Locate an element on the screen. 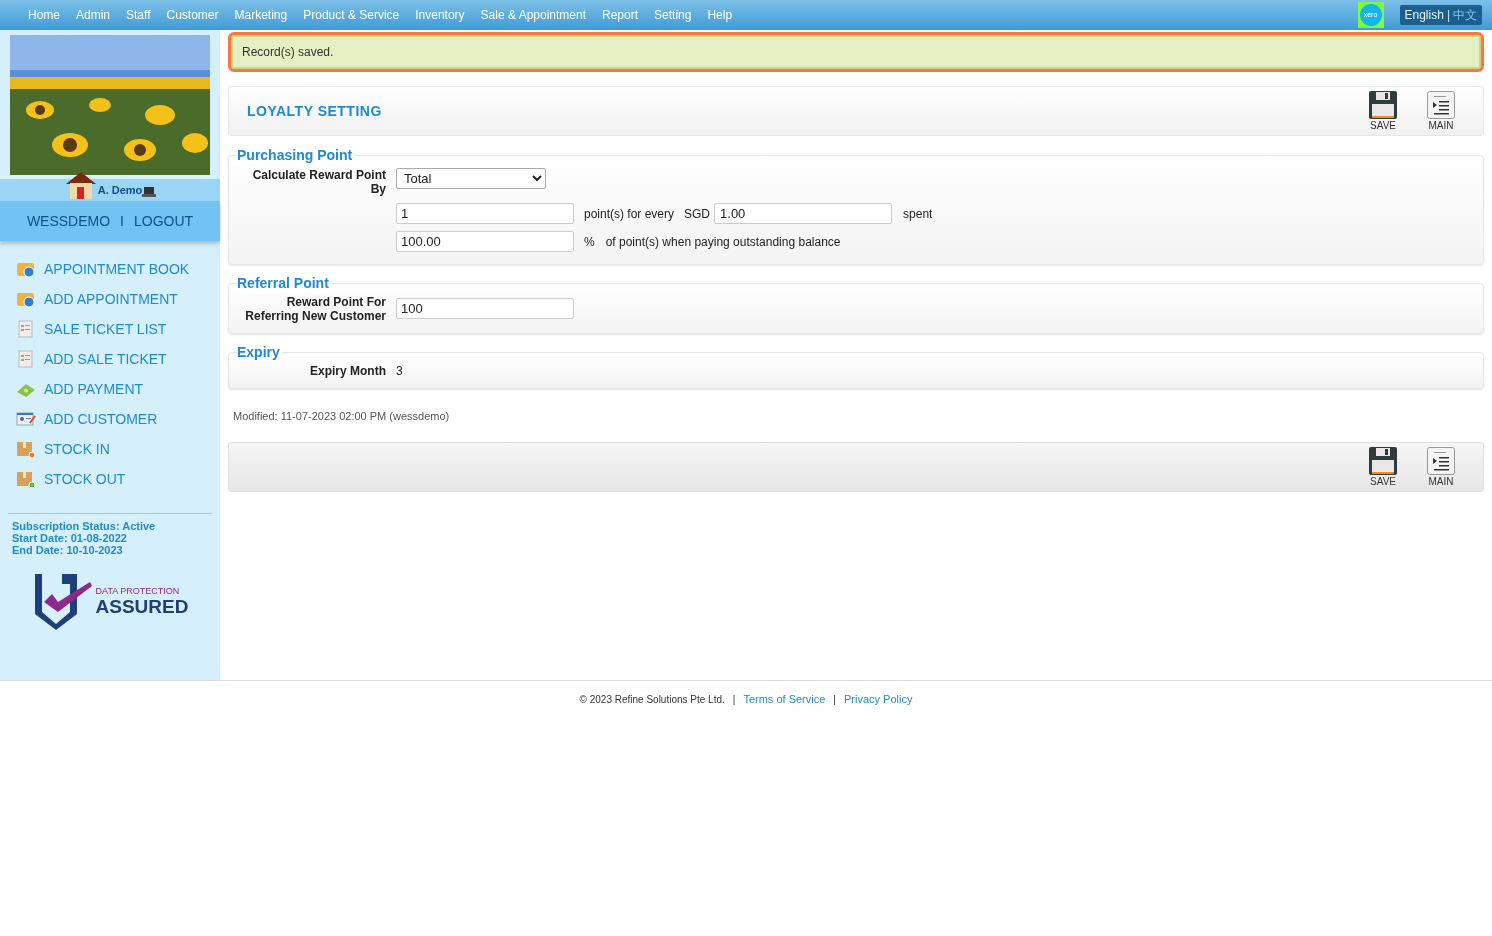 The width and height of the screenshot is (1492, 936). separator-text: I is located at coordinates (122, 221).